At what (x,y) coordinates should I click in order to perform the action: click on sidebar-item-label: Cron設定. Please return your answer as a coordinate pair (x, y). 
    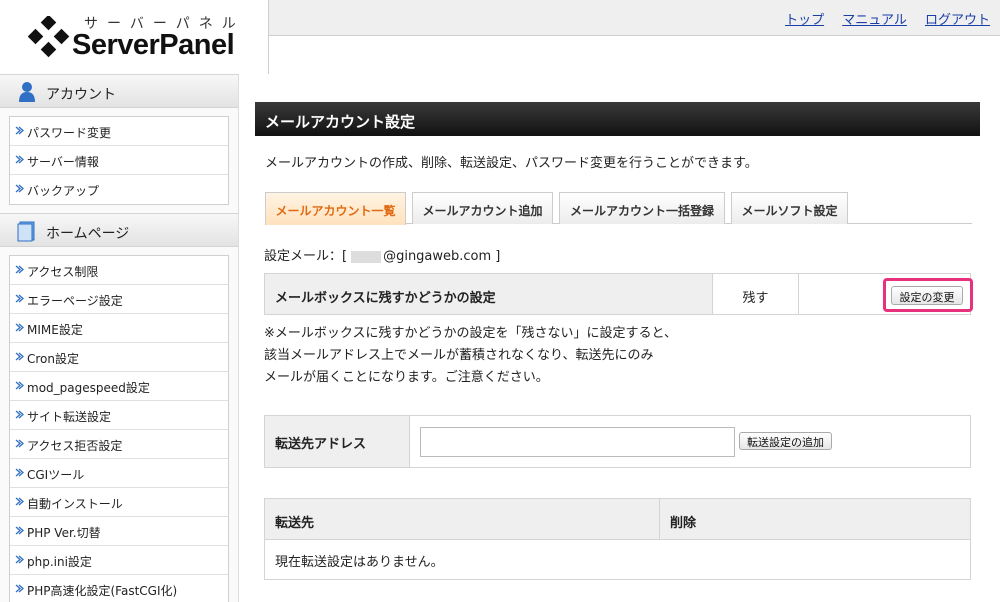
    Looking at the image, I should click on (53, 359).